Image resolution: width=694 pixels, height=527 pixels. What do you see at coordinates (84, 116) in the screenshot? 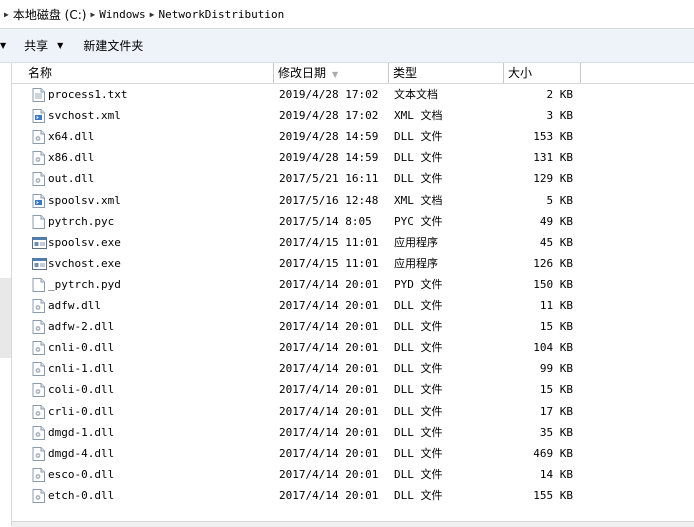
I see `file-name: svchost.xml` at bounding box center [84, 116].